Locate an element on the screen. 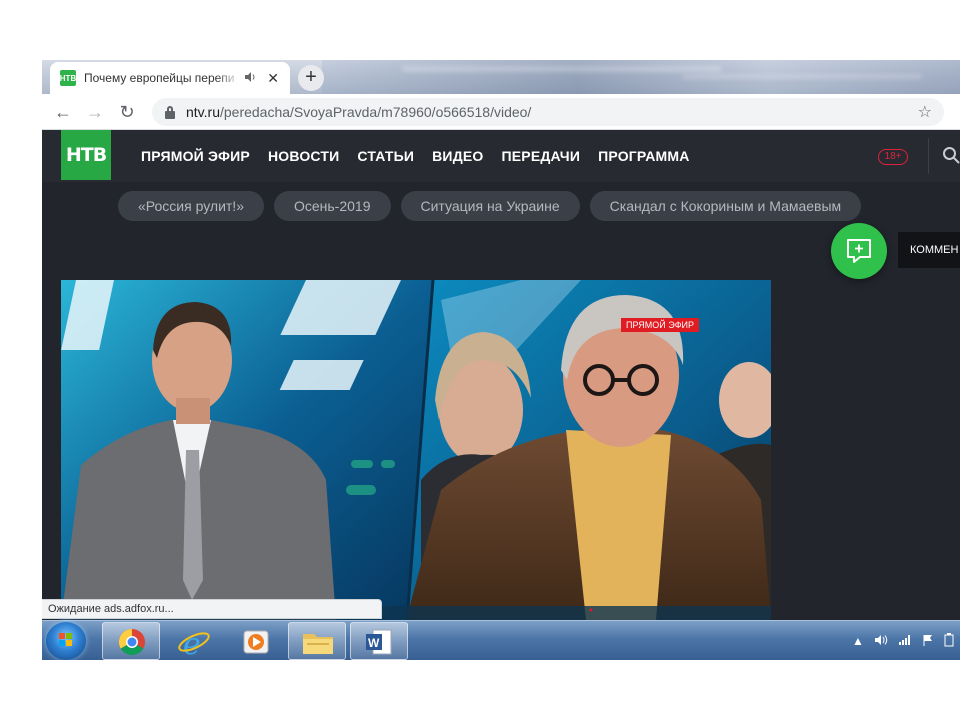 This screenshot has height=720, width=960. start-button is located at coordinates (66, 641).